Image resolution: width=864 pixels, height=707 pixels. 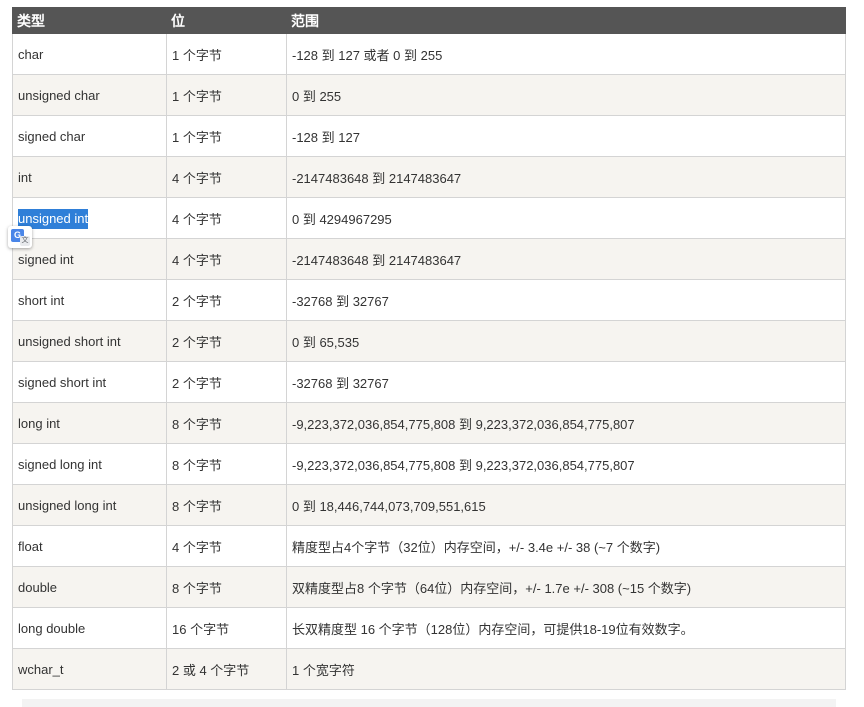 I want to click on translate-popup-button: G 文, so click(x=20, y=237).